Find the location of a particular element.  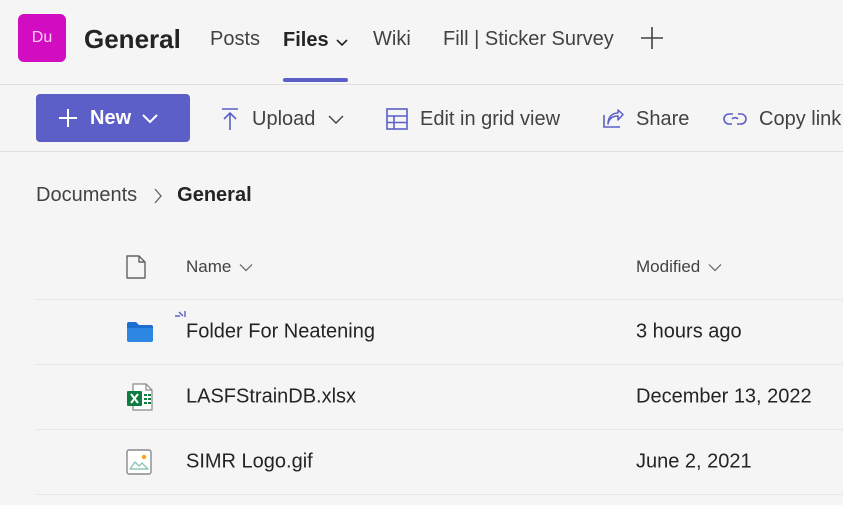

share-button: Share is located at coordinates (645, 119).